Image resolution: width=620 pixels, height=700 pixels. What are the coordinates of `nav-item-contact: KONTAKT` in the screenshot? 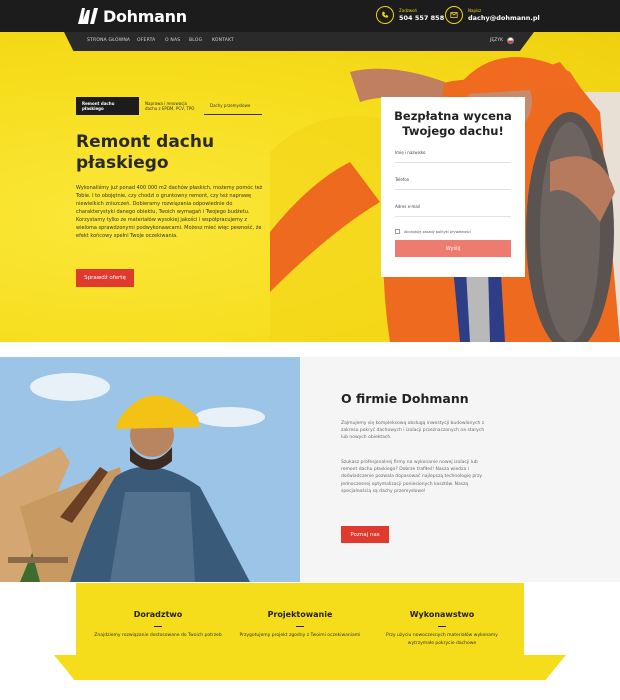 It's located at (223, 40).